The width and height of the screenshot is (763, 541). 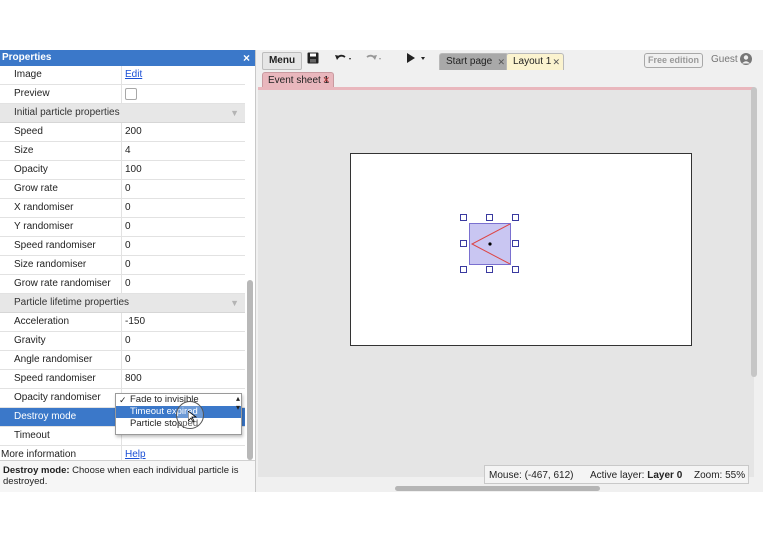 I want to click on property-row: X randomiser 0, so click(x=122, y=208).